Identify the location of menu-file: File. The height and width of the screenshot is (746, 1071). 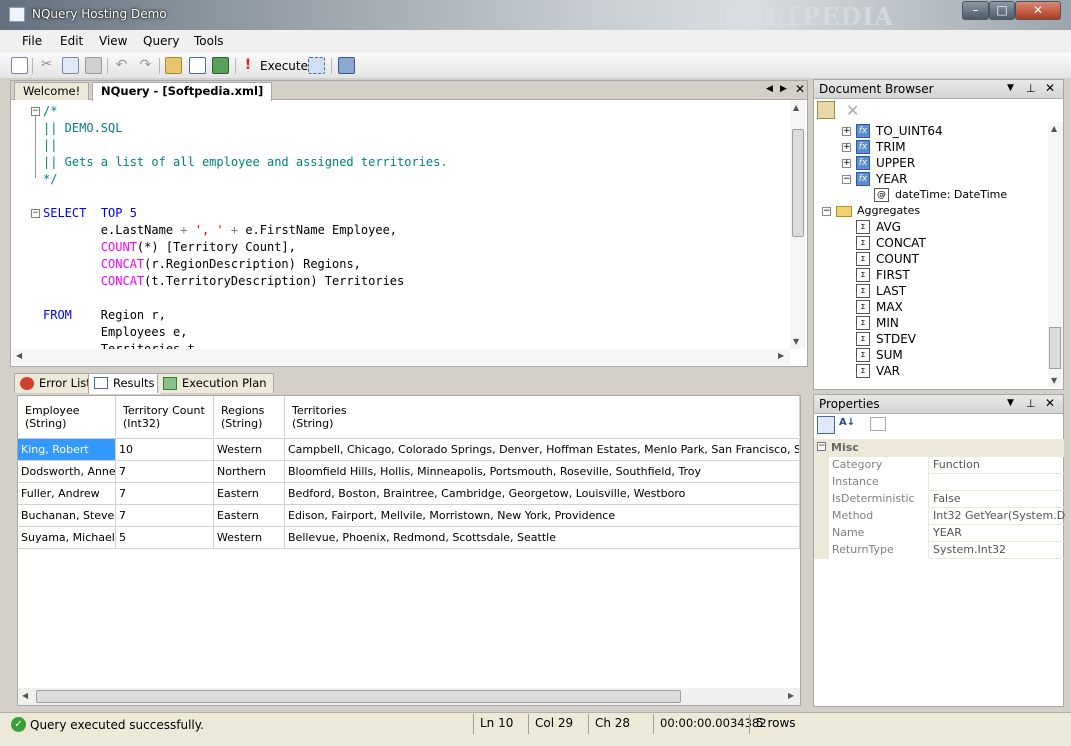
(32, 41).